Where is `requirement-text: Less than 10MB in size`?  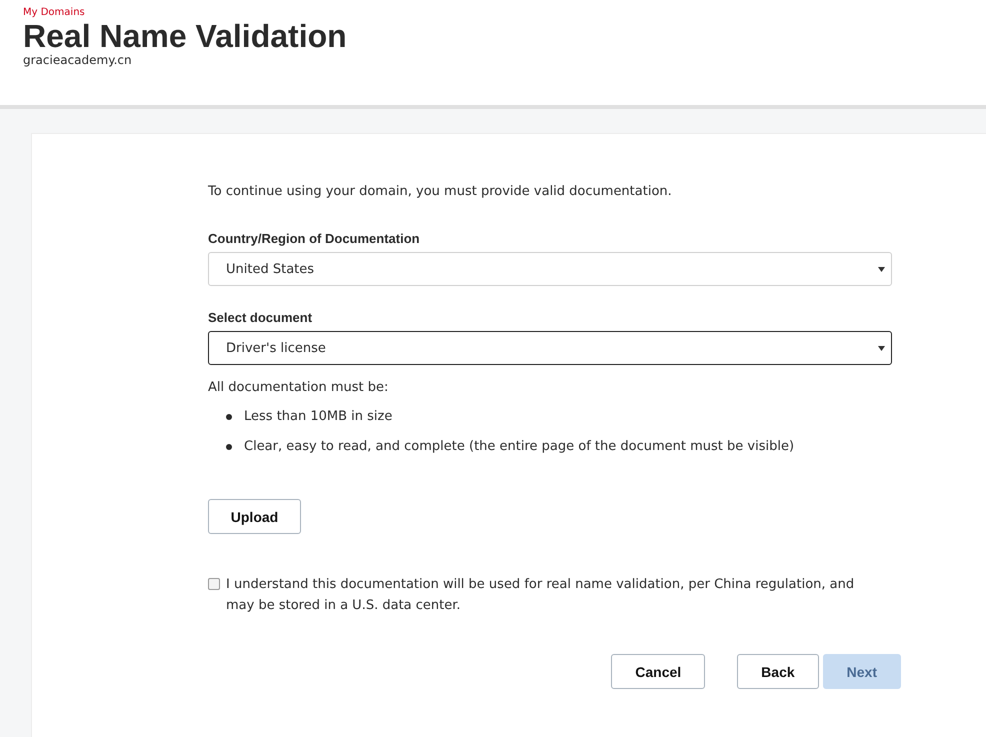
requirement-text: Less than 10MB in size is located at coordinates (318, 416).